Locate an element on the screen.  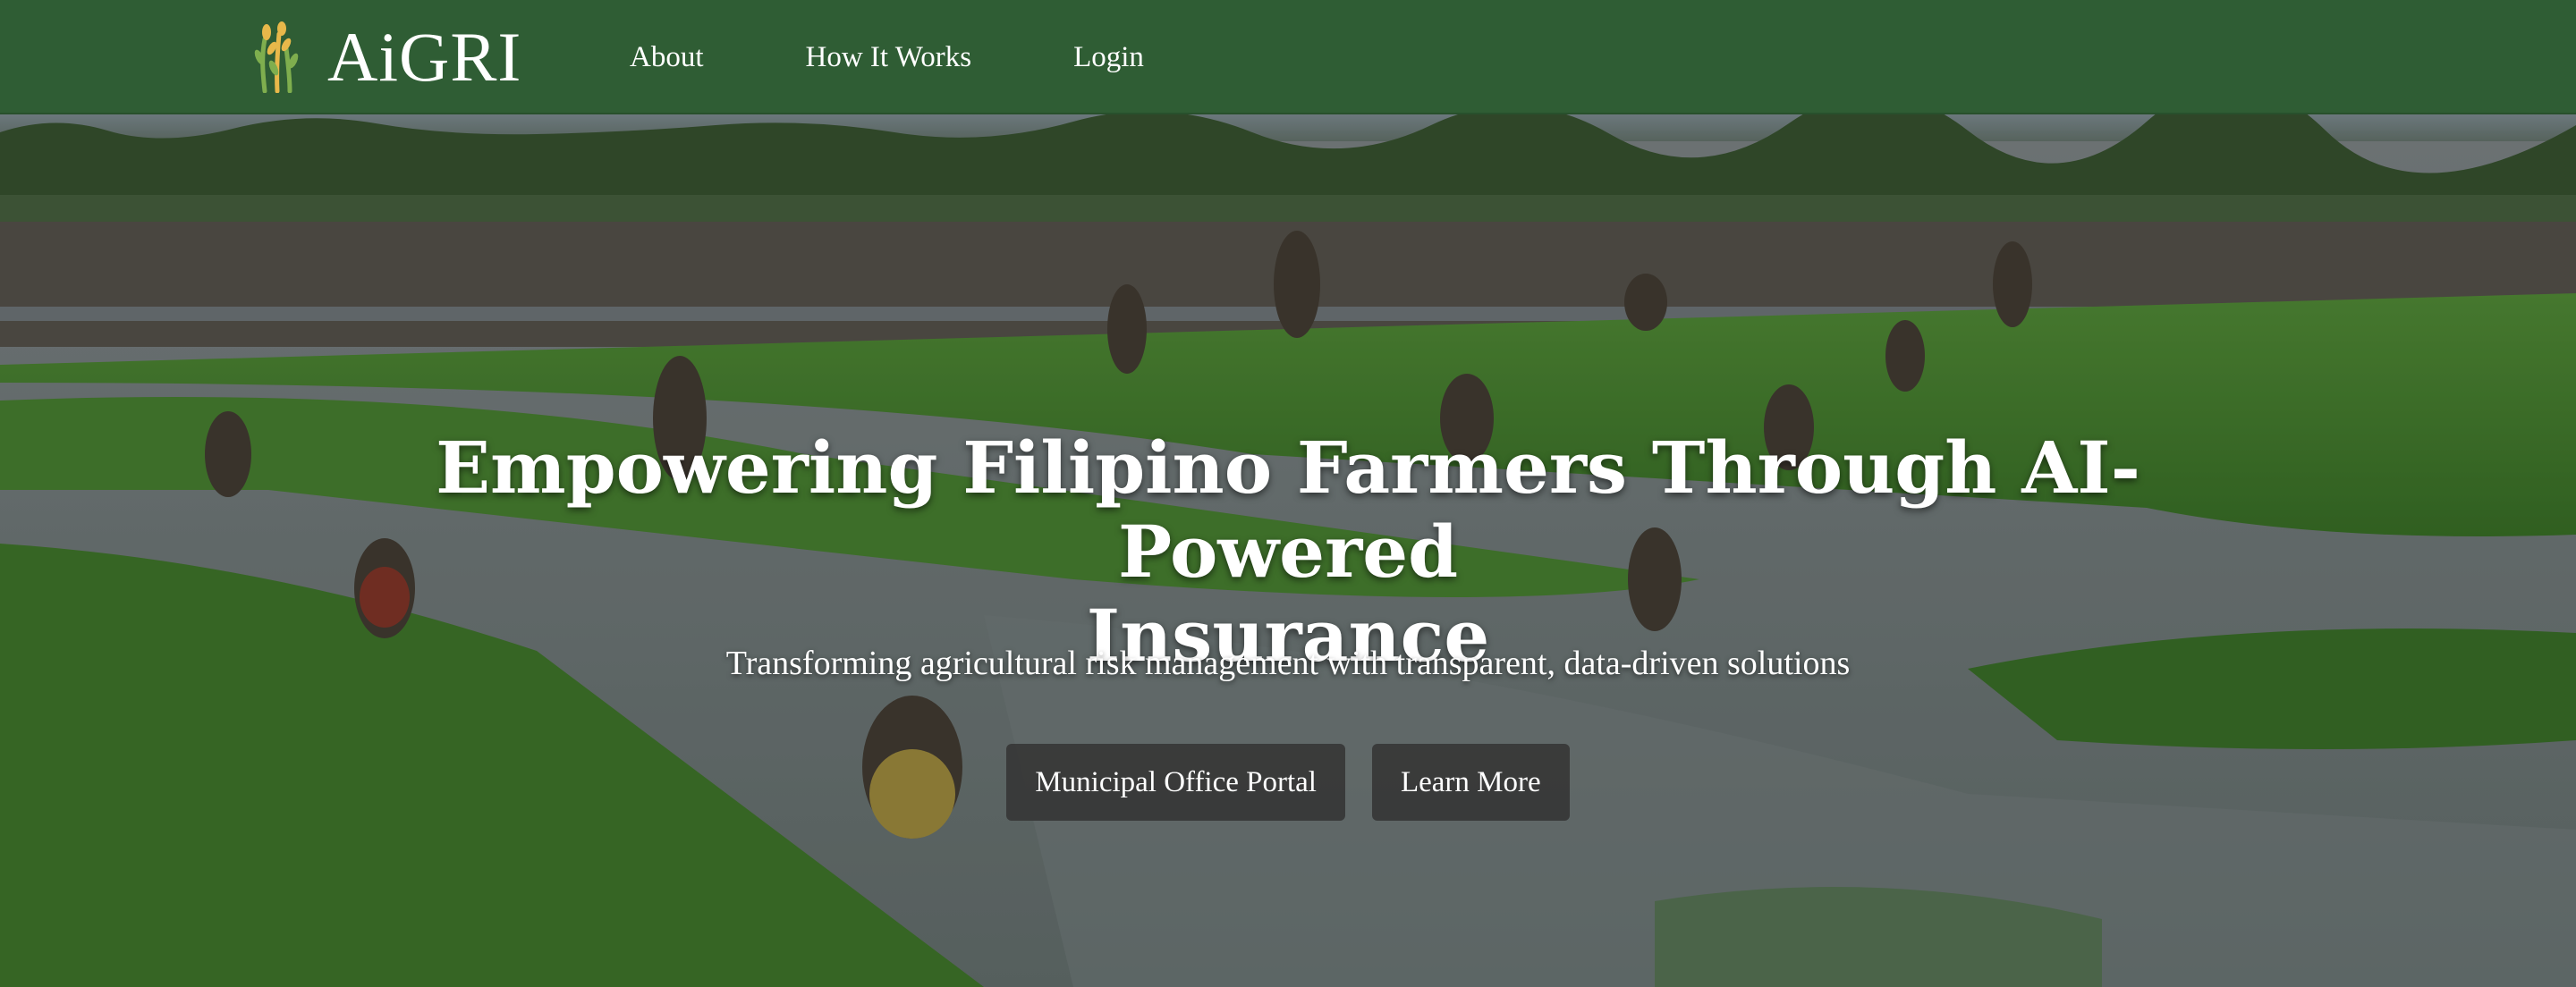
nav-link-how-it-works: How It Works is located at coordinates (889, 57).